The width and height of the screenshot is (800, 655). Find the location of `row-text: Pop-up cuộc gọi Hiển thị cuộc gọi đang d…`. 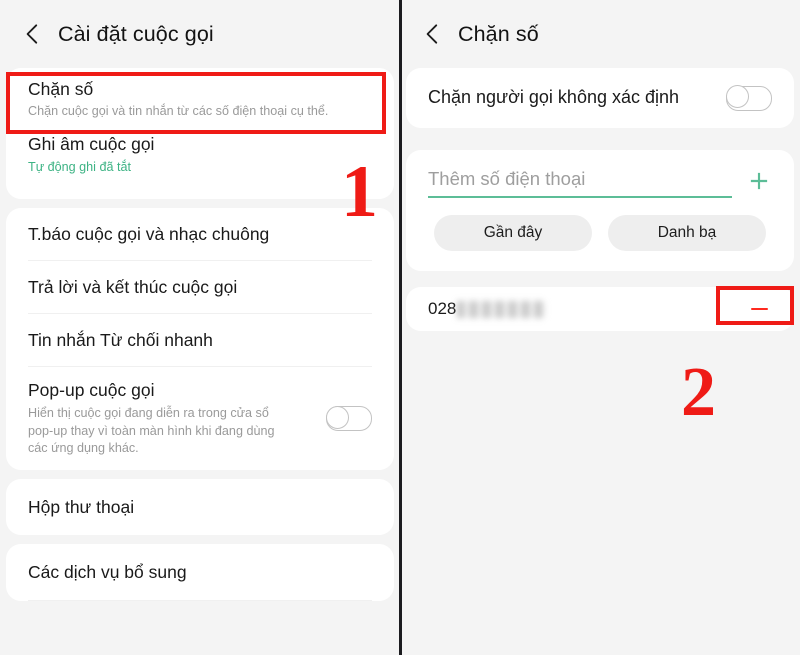

row-text: Pop-up cuộc gọi Hiển thị cuộc gọi đang d… is located at coordinates (172, 418).